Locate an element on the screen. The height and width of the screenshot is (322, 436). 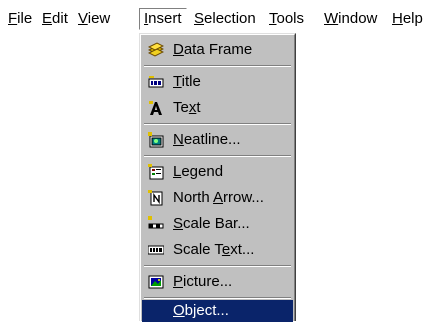
menu-edit: Edit is located at coordinates (55, 19).